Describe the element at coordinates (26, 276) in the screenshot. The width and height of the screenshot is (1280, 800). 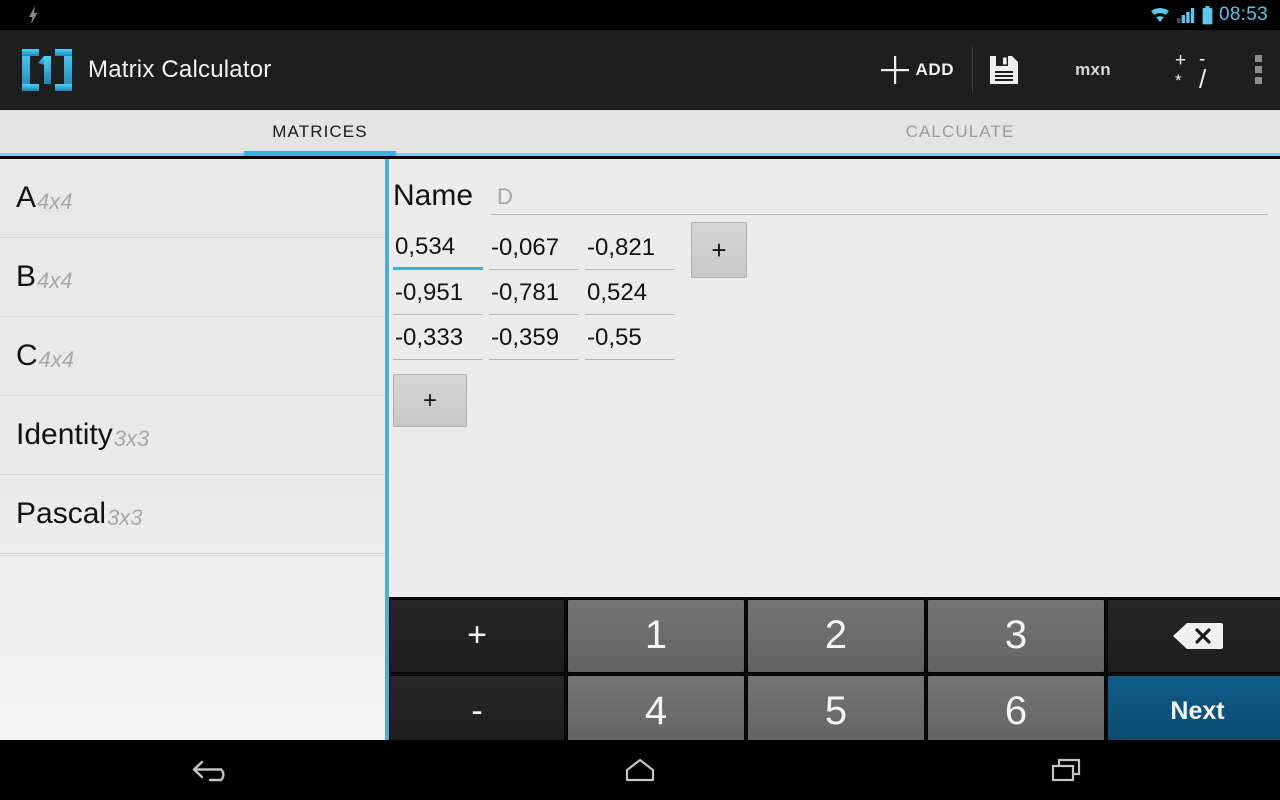
I see `matrix-name: B` at that location.